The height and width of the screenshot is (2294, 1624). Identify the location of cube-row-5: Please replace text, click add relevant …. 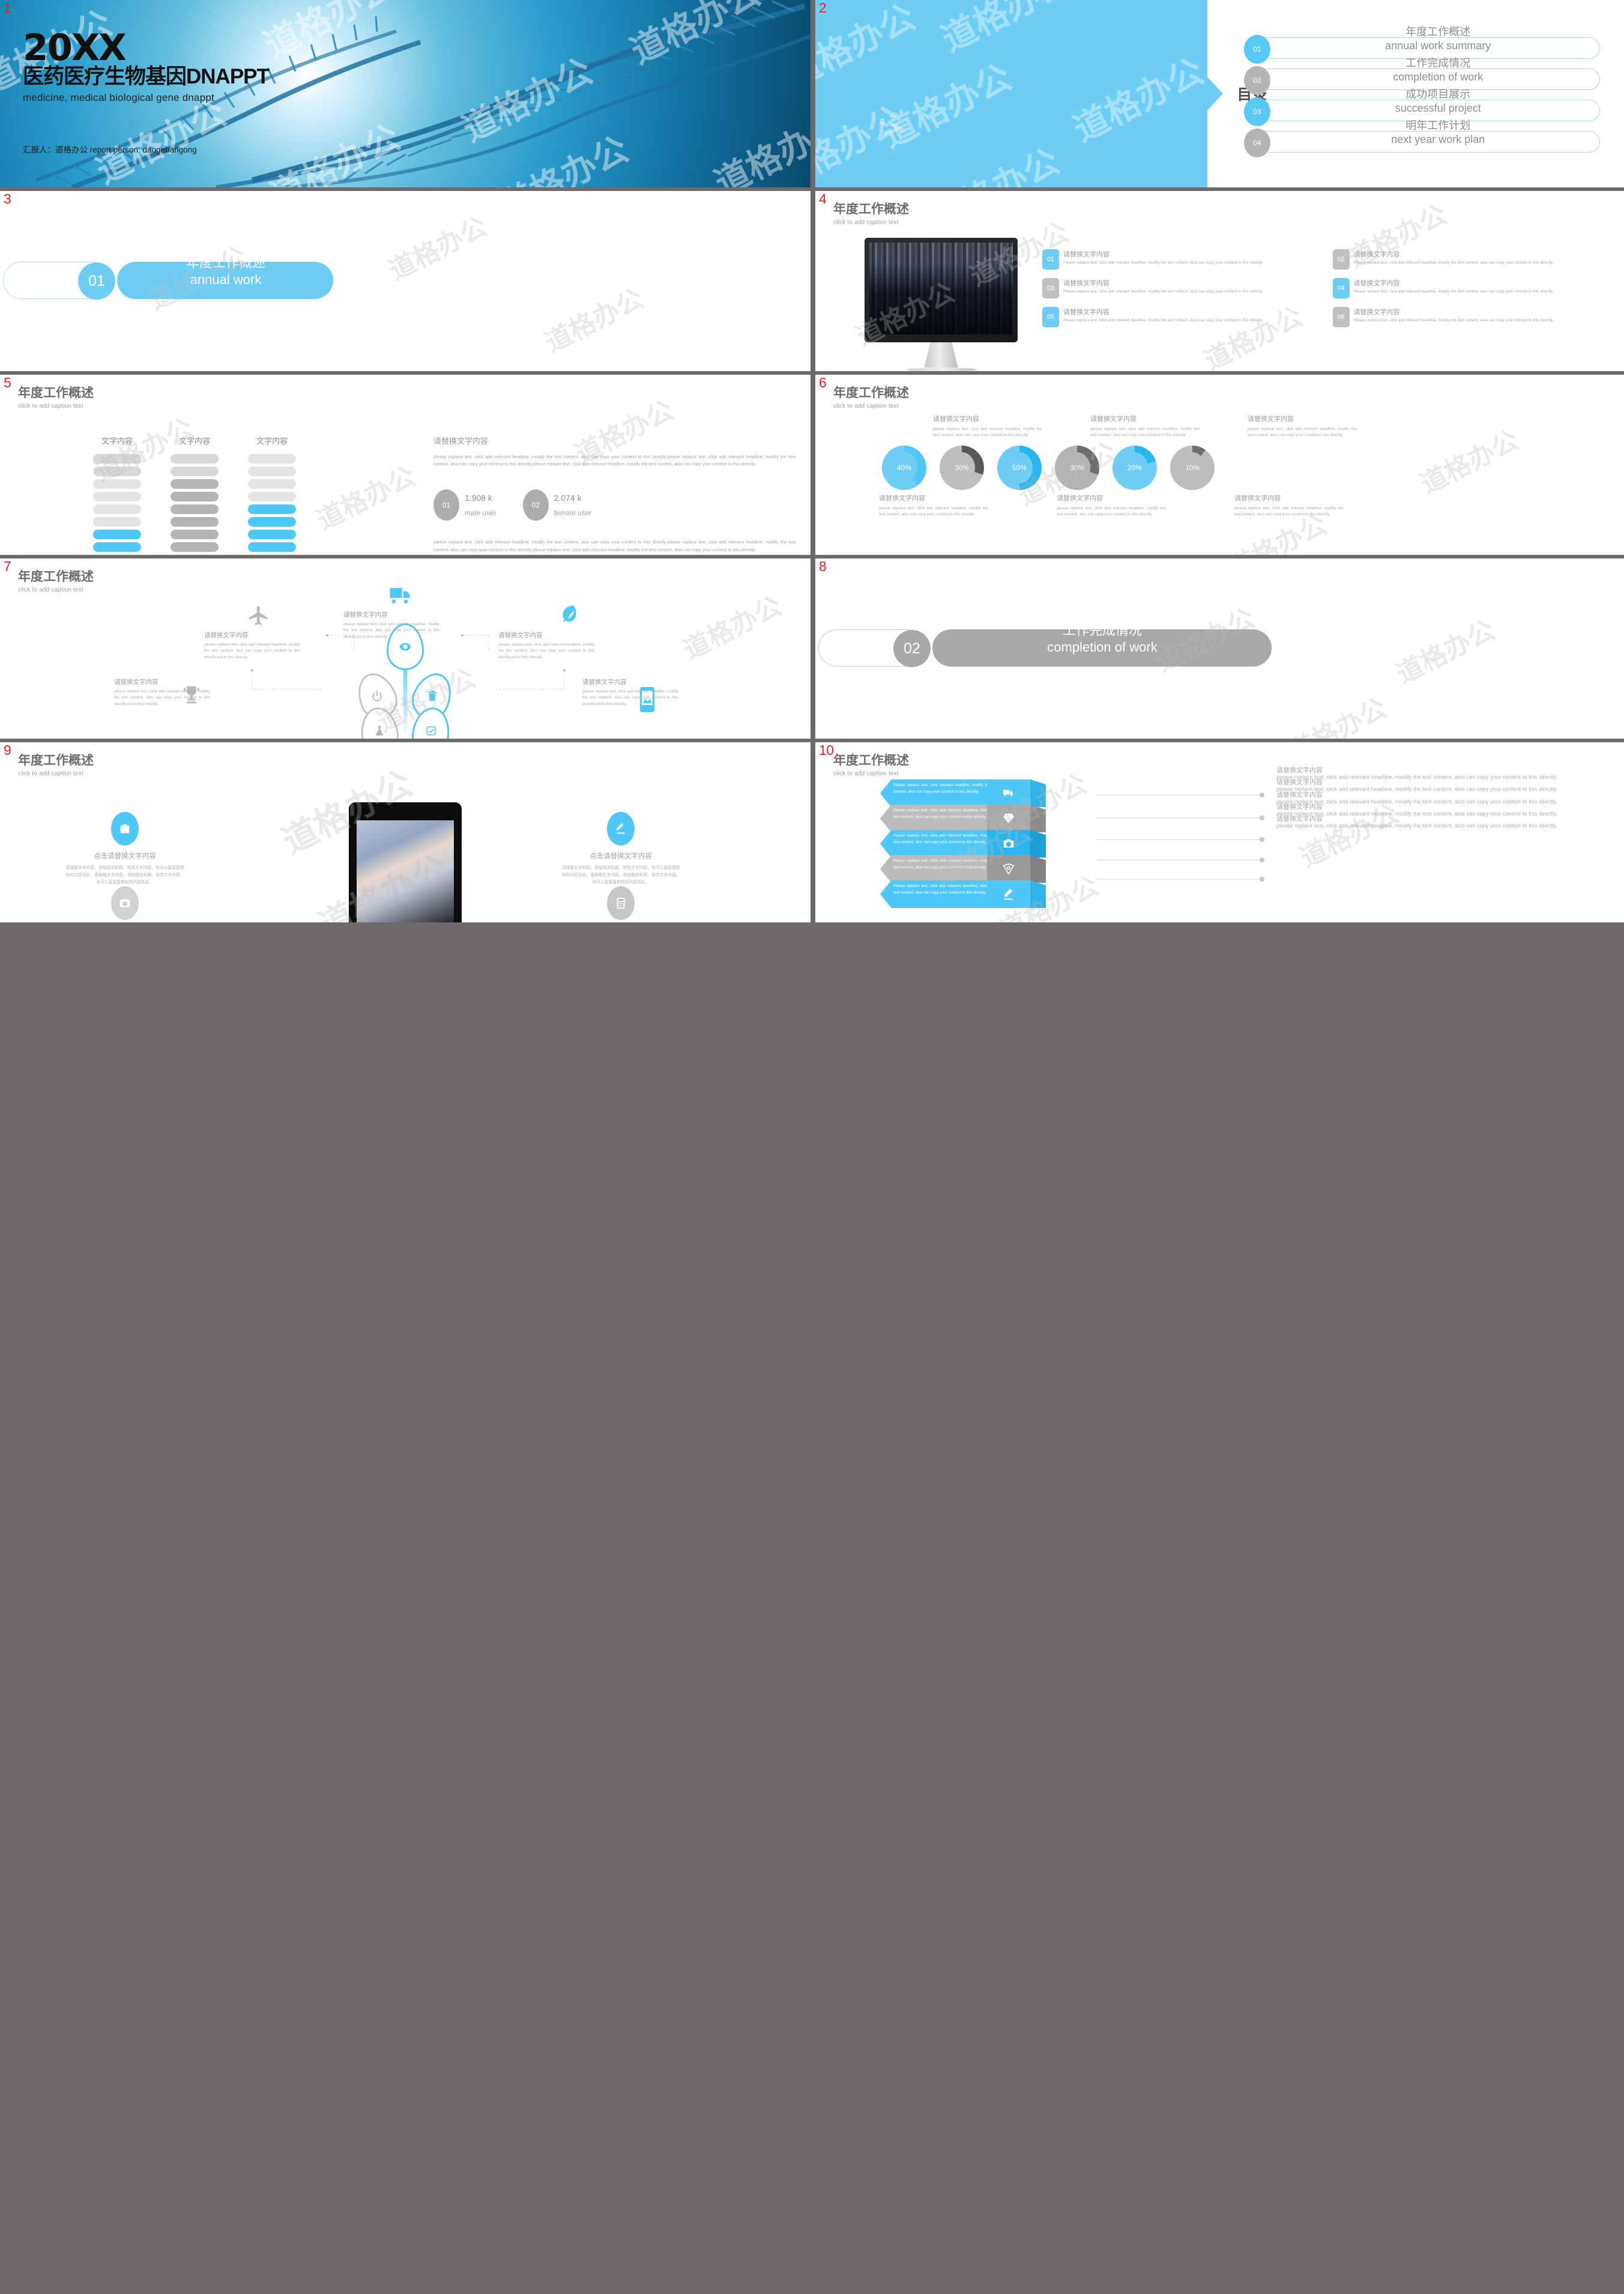
(979, 894).